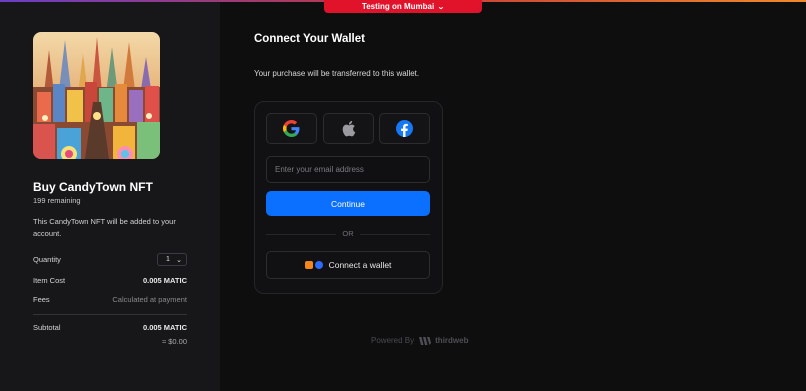 Image resolution: width=806 pixels, height=391 pixels. I want to click on quantity-label: Quantity, so click(47, 259).